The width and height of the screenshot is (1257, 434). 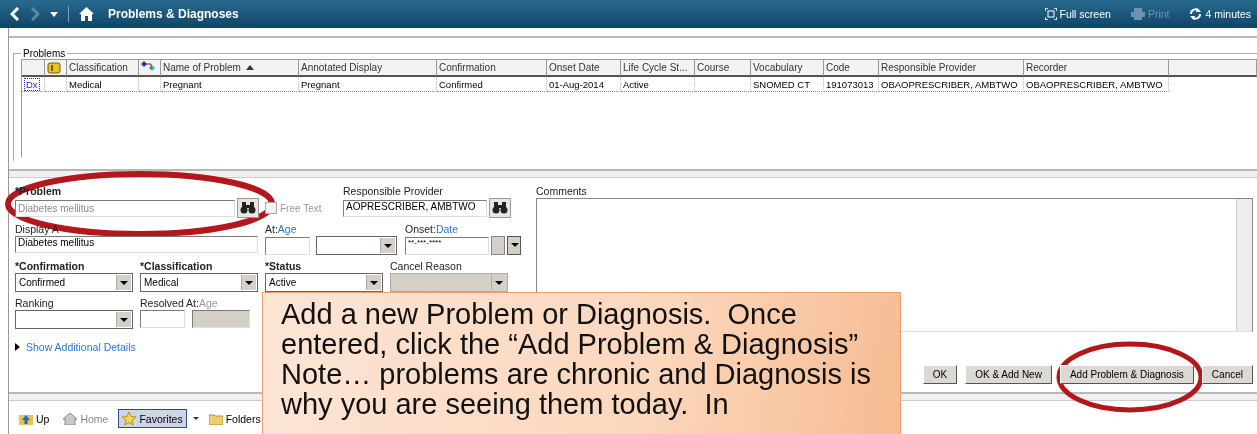 What do you see at coordinates (177, 266) in the screenshot?
I see `field-label: *Classification` at bounding box center [177, 266].